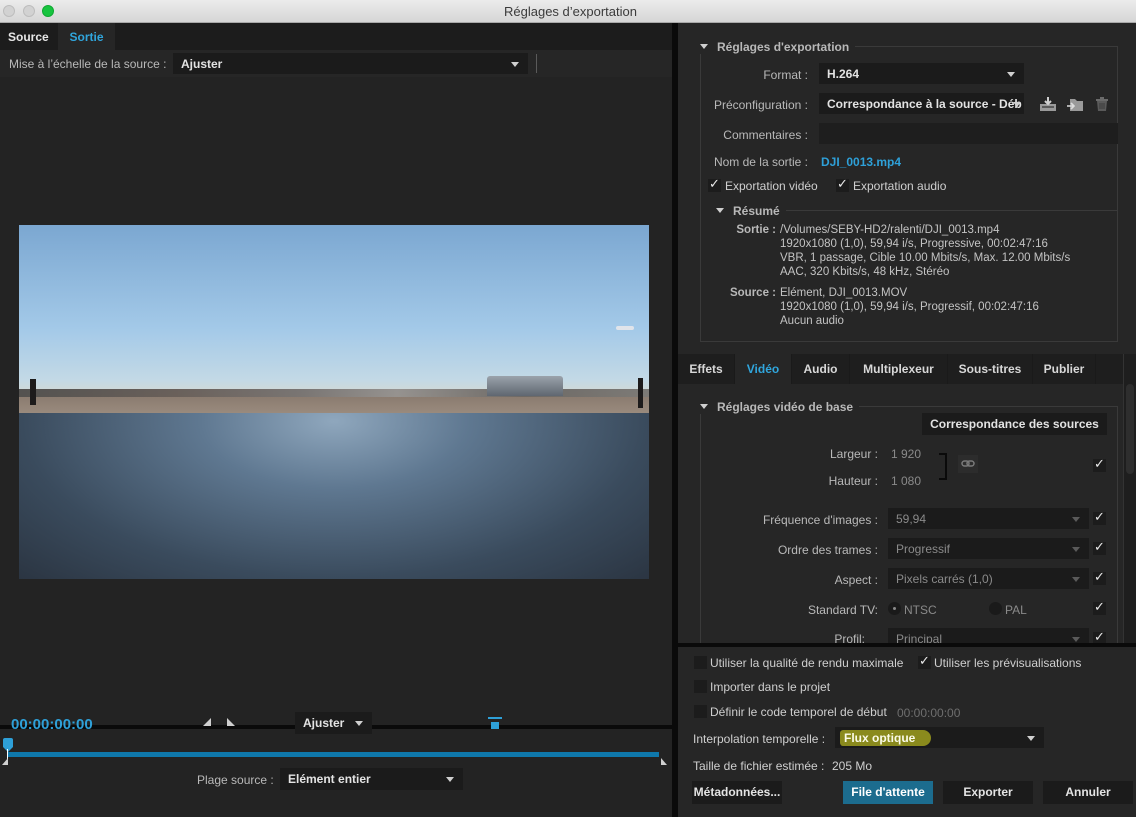  What do you see at coordinates (5, 761) in the screenshot?
I see `range-in-handle` at bounding box center [5, 761].